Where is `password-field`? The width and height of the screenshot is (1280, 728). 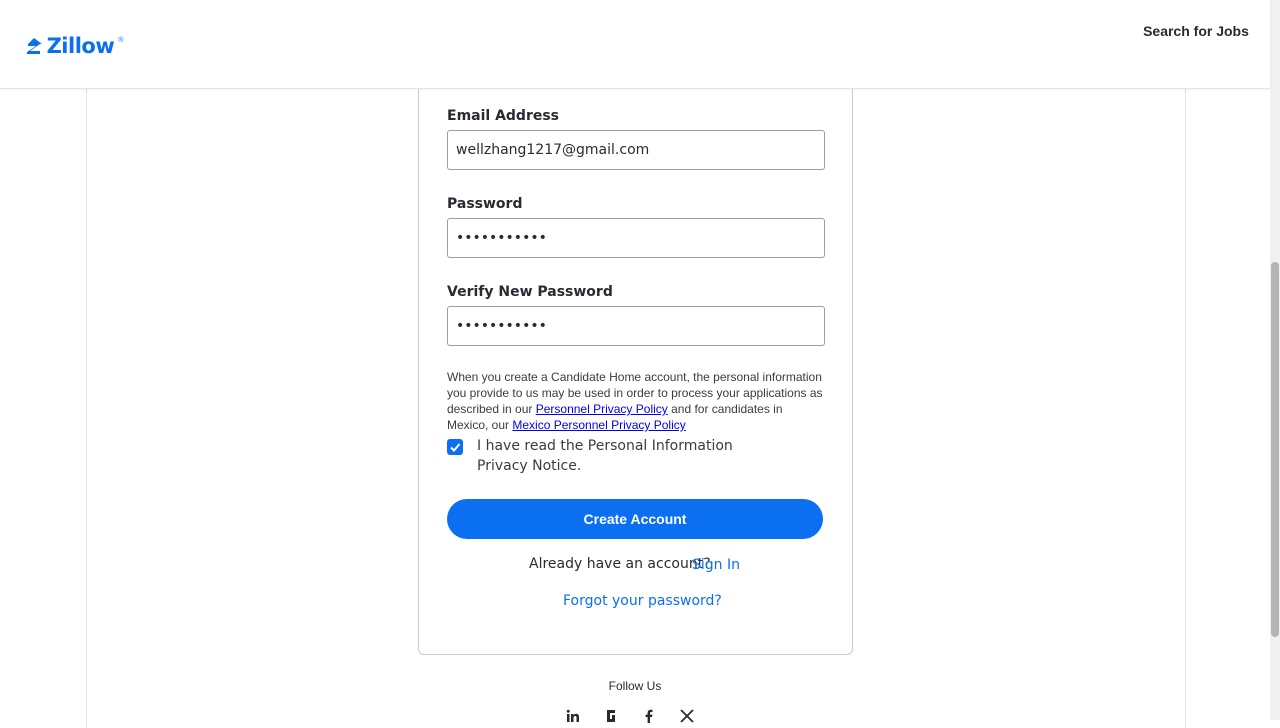
password-field is located at coordinates (636, 238).